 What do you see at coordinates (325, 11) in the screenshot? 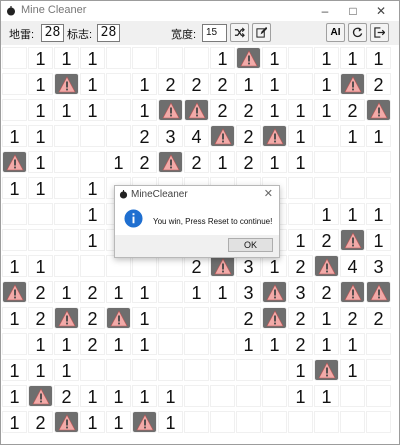
I see `minimize-icon: –` at bounding box center [325, 11].